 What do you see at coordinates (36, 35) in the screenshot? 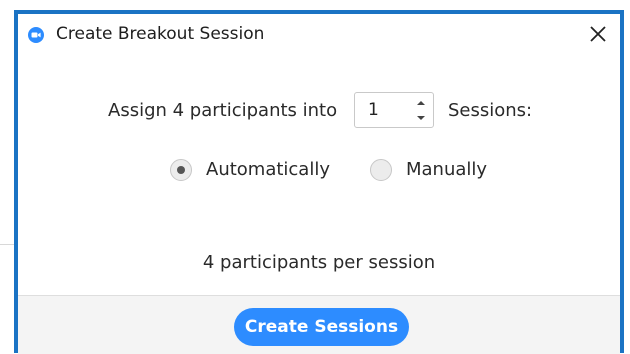
I see `zoom-app-icon` at bounding box center [36, 35].